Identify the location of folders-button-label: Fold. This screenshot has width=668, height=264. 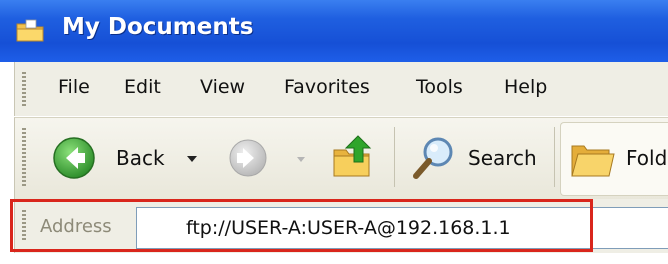
(646, 158).